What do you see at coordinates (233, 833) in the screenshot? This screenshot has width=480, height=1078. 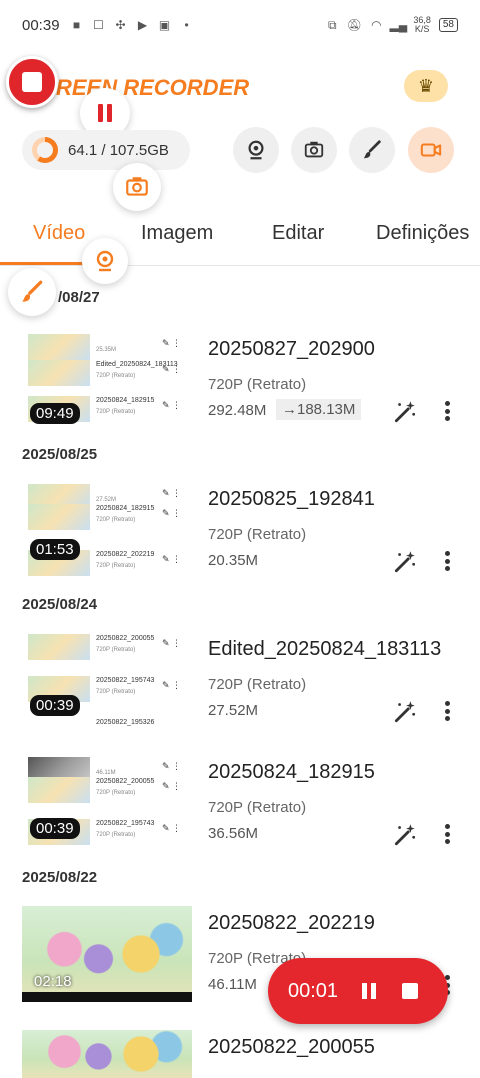 I see `video-size: 36.56M` at bounding box center [233, 833].